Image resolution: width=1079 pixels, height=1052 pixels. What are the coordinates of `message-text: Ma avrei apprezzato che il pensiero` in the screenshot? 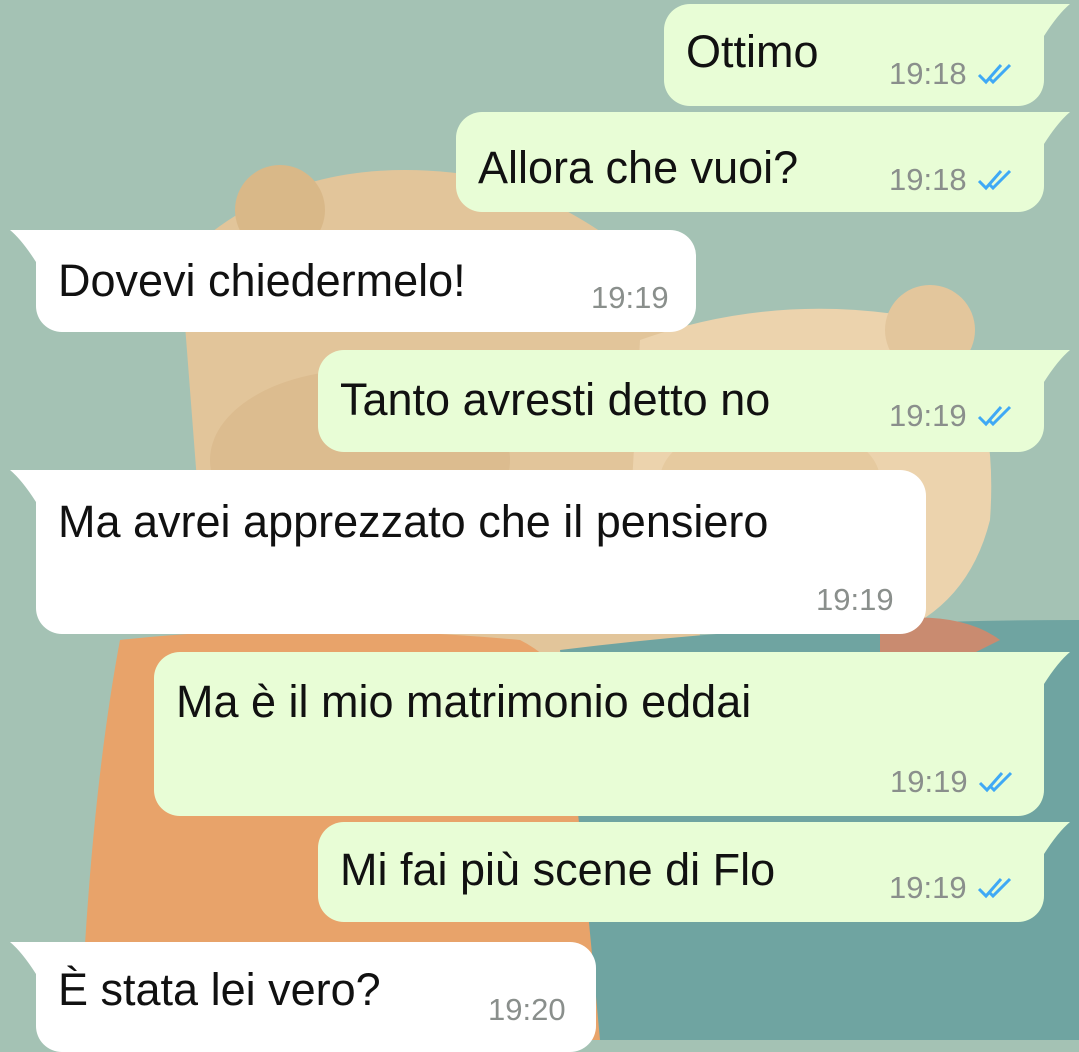 It's located at (413, 521).